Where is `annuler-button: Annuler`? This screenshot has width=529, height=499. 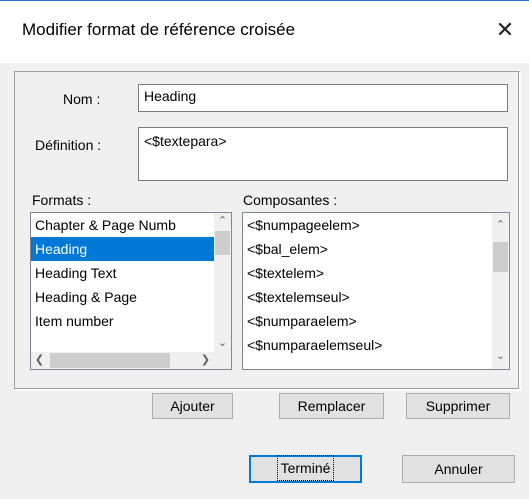 annuler-button: Annuler is located at coordinates (458, 469).